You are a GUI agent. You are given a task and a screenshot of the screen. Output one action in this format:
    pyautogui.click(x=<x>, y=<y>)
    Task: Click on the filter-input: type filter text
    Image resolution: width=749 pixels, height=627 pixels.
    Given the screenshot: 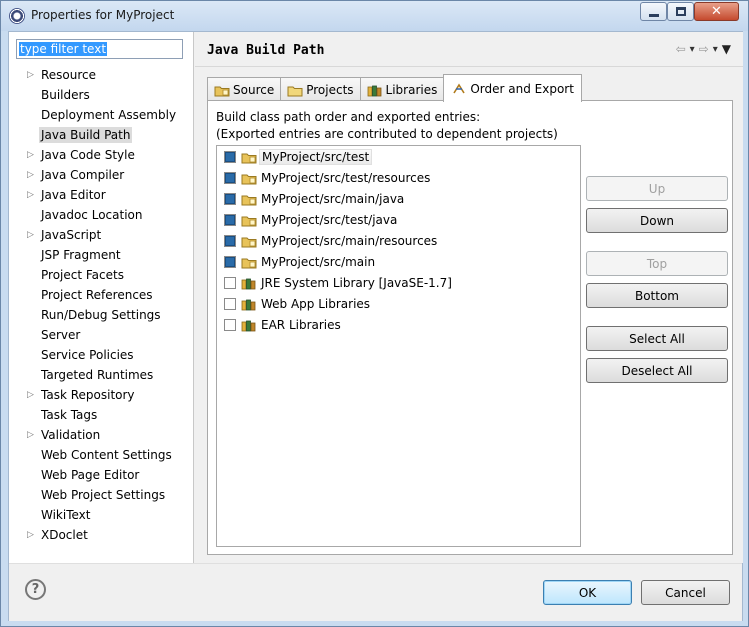 What is the action you would take?
    pyautogui.click(x=99, y=49)
    